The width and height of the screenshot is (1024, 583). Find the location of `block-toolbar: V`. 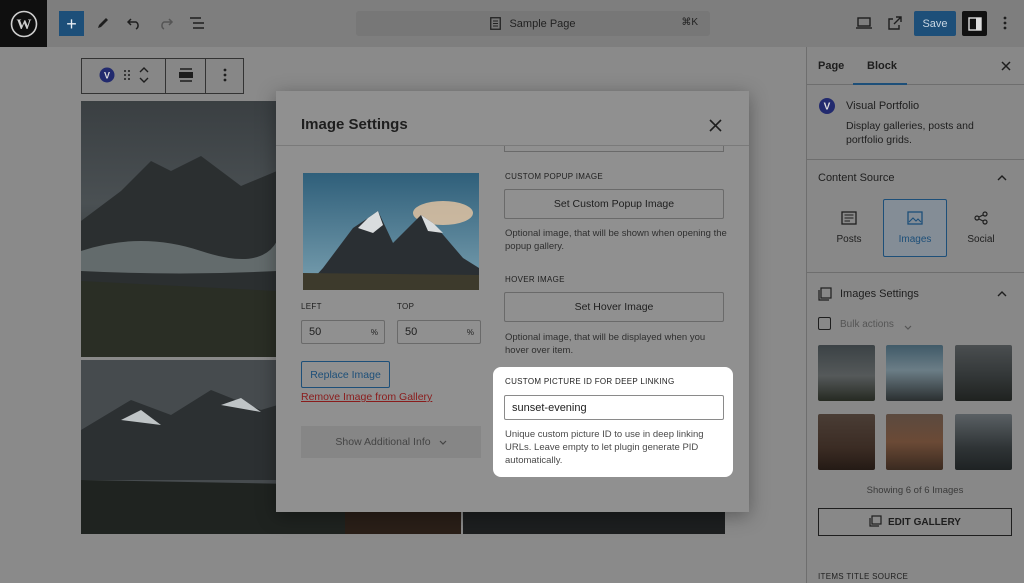

block-toolbar: V is located at coordinates (162, 76).